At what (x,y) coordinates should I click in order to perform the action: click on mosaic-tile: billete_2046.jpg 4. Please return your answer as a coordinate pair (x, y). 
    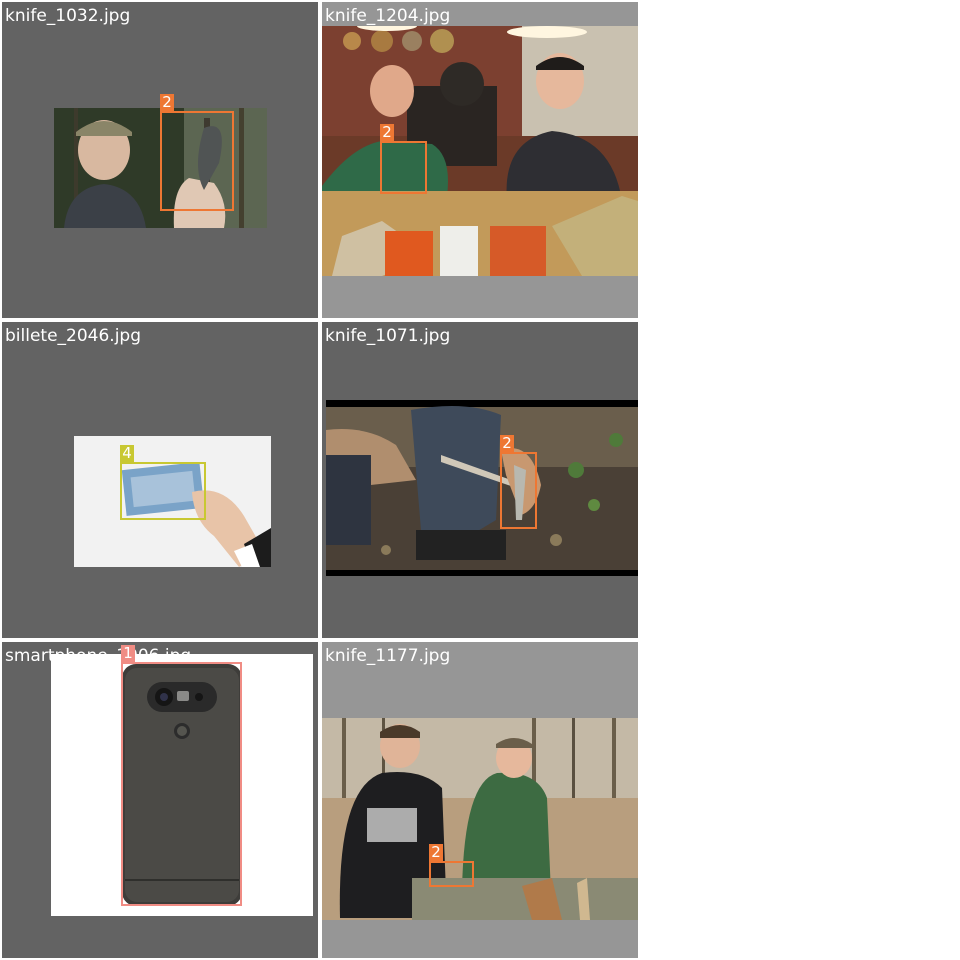
    Looking at the image, I should click on (160, 480).